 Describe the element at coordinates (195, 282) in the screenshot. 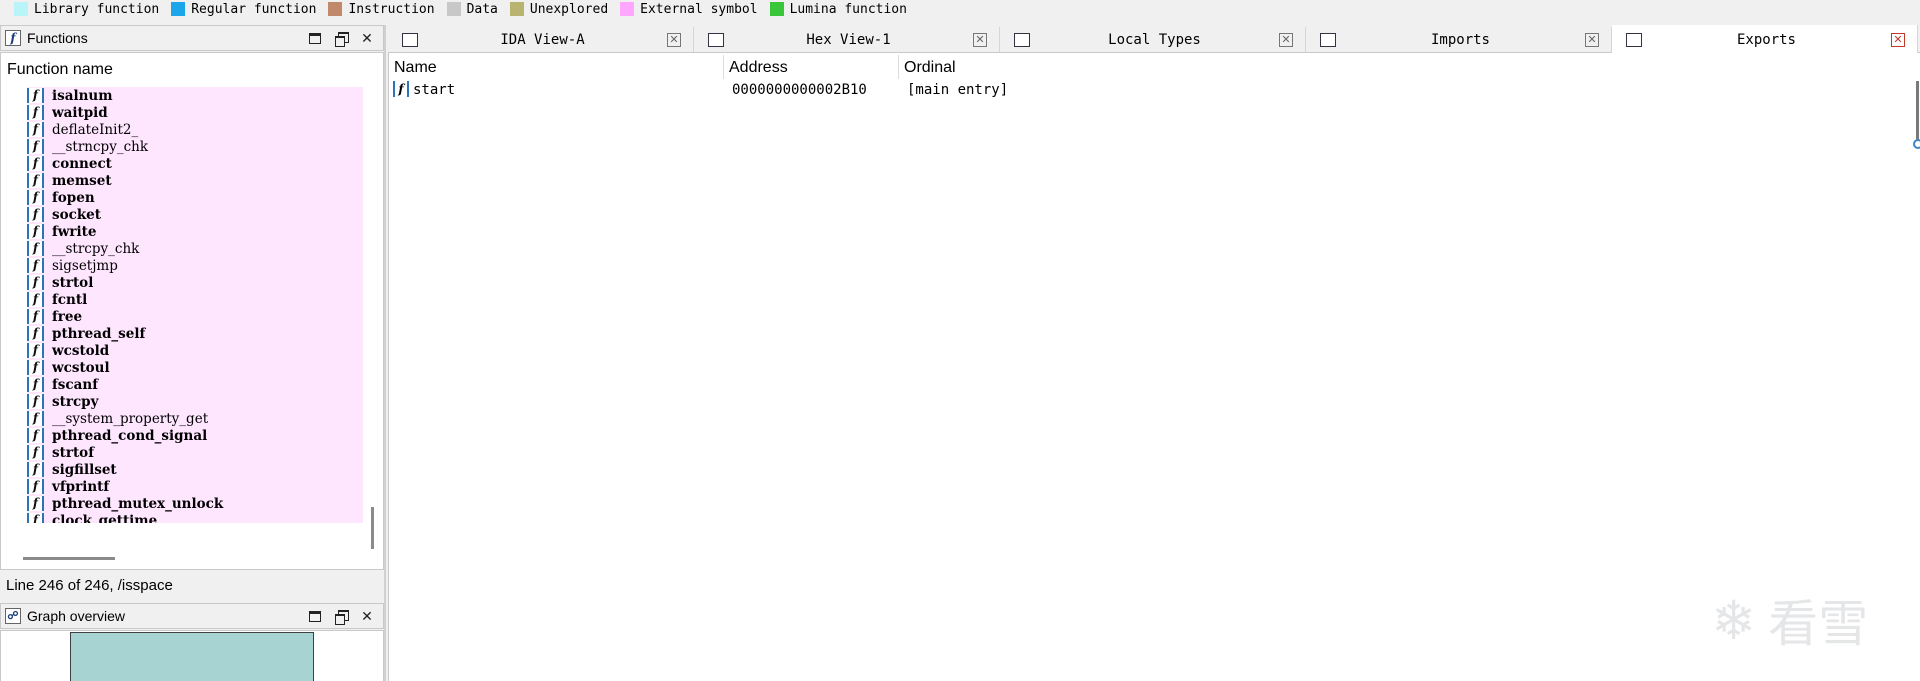

I see `list-item: f strtol` at that location.